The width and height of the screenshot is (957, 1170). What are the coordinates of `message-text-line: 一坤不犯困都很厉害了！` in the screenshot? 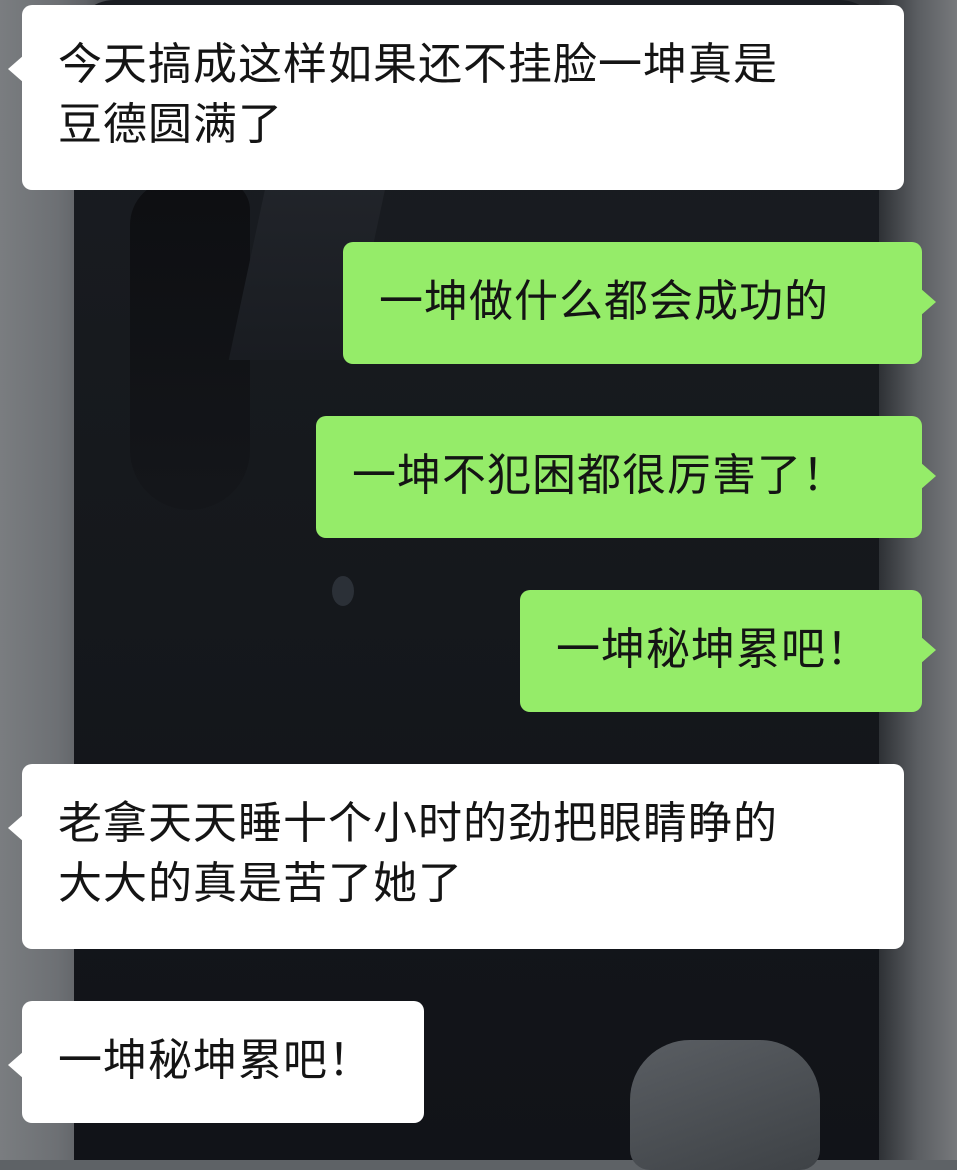 It's located at (599, 475).